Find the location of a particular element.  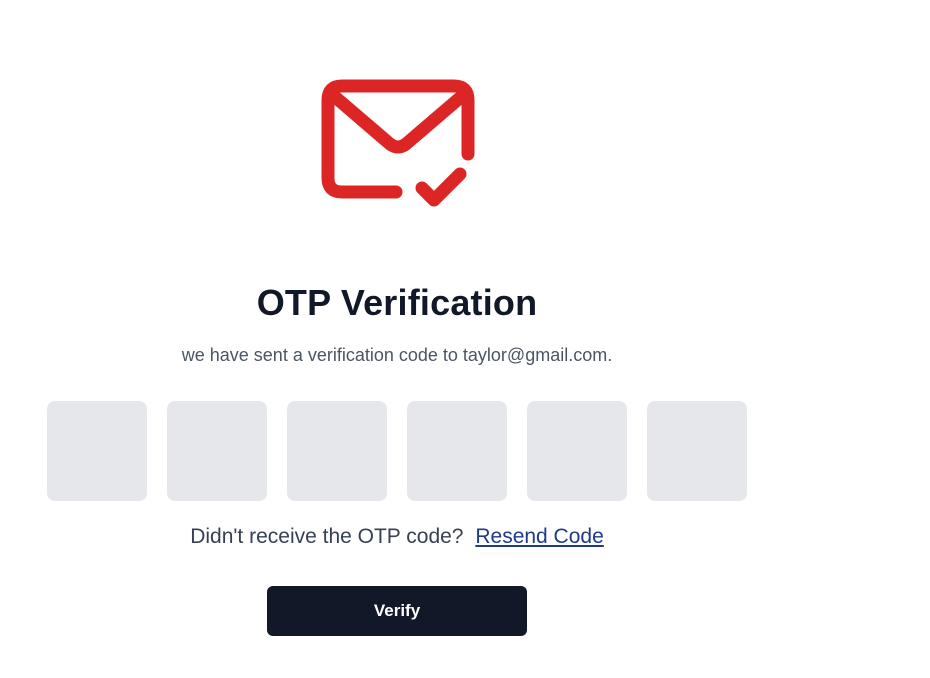

resend-code-link: Resend Code is located at coordinates (539, 536).